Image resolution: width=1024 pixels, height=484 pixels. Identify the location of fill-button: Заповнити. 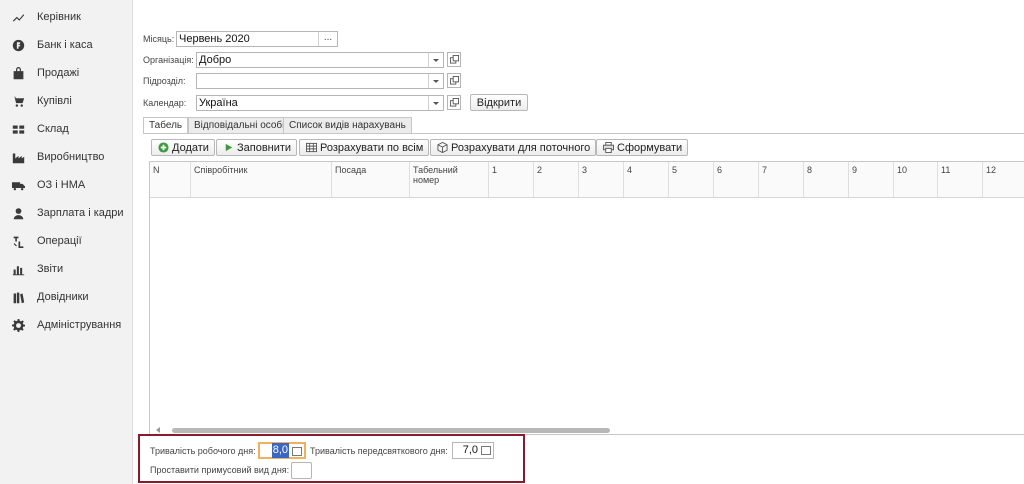
(257, 147).